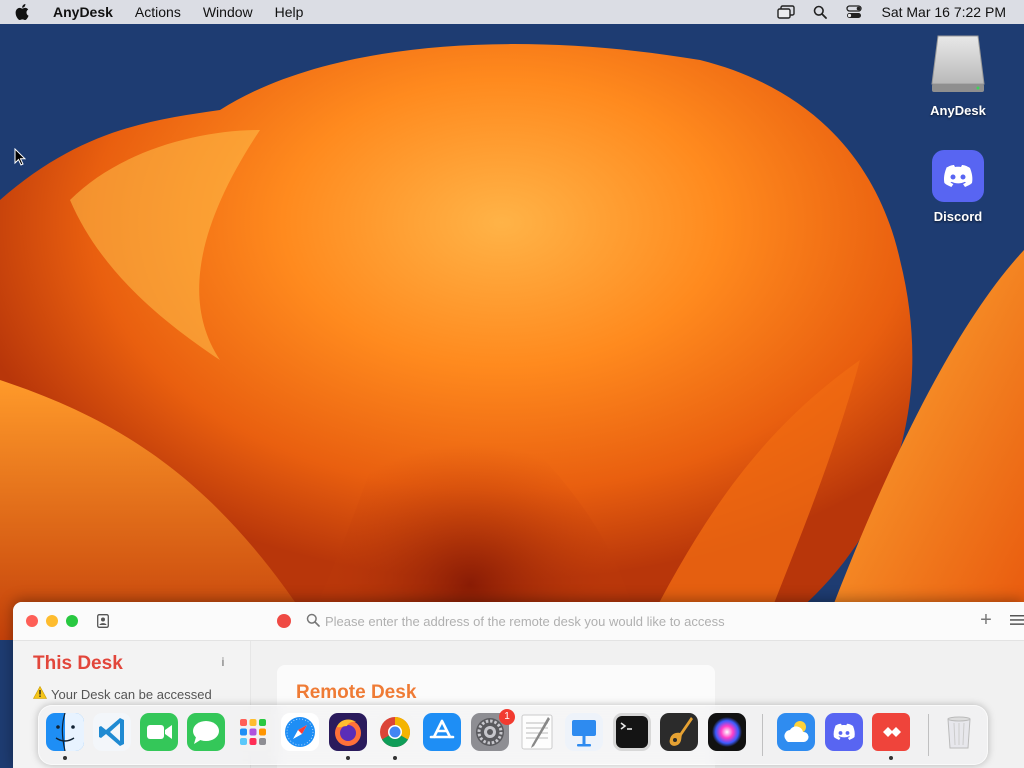 The width and height of the screenshot is (1024, 768). Describe the element at coordinates (22, 12) in the screenshot. I see `apple-logo-icon` at that location.